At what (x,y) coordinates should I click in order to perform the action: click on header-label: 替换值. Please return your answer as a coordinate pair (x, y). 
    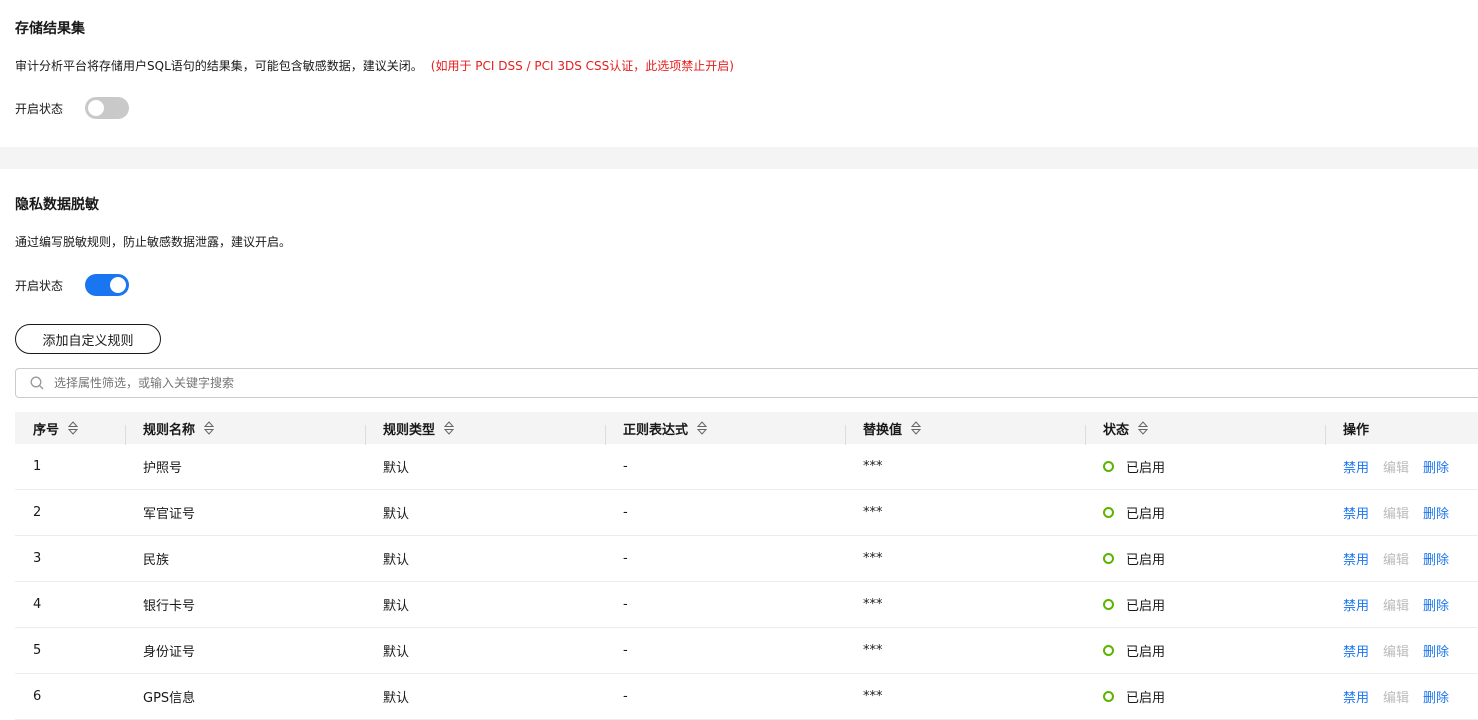
    Looking at the image, I should click on (883, 430).